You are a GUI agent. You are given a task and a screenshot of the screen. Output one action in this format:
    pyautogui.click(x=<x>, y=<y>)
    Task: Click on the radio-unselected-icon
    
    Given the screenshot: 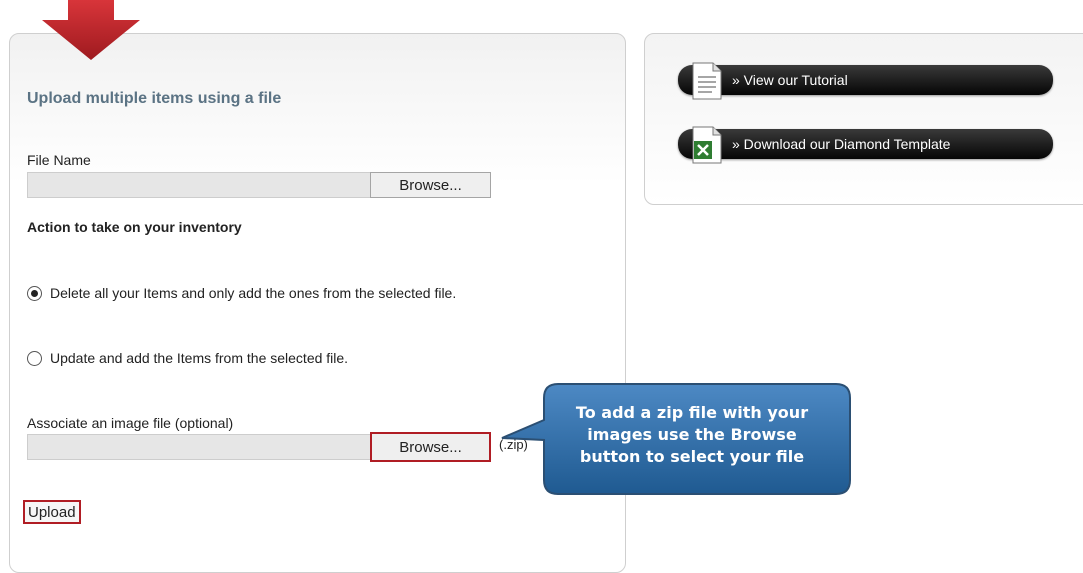 What is the action you would take?
    pyautogui.click(x=34, y=358)
    